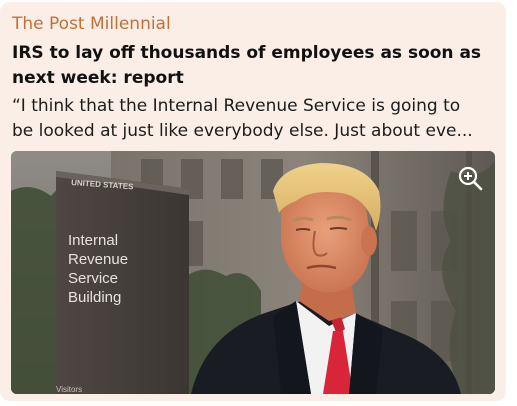 The width and height of the screenshot is (517, 406). I want to click on sign-footer-text: Visitors, so click(69, 389).